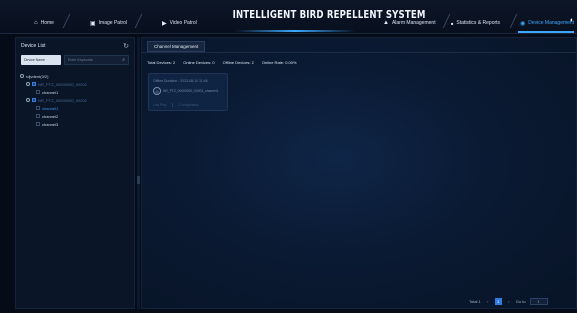 The height and width of the screenshot is (313, 577). I want to click on device-filter-row: Device Name ⌕, so click(75, 60).